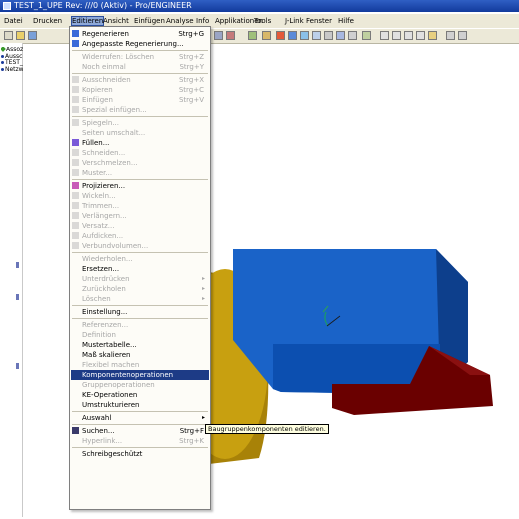 The width and height of the screenshot is (519, 519). What do you see at coordinates (340, 35) in the screenshot?
I see `saved-views-icon` at bounding box center [340, 35].